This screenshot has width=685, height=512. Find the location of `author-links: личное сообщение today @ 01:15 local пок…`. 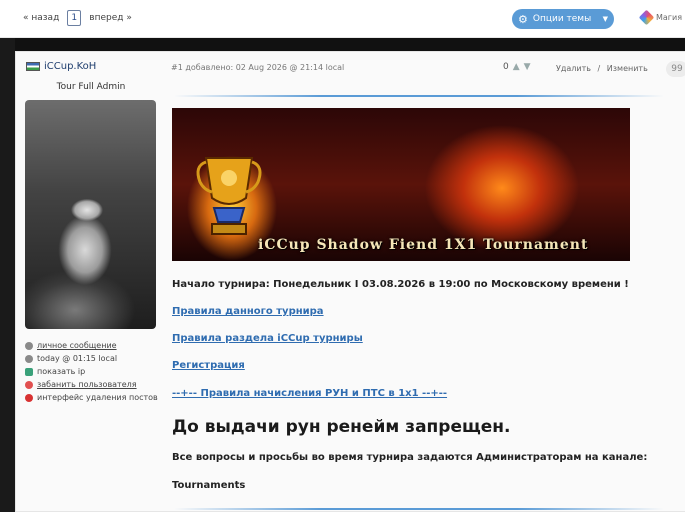

author-links: личное сообщение today @ 01:15 local пок… is located at coordinates (91, 371).